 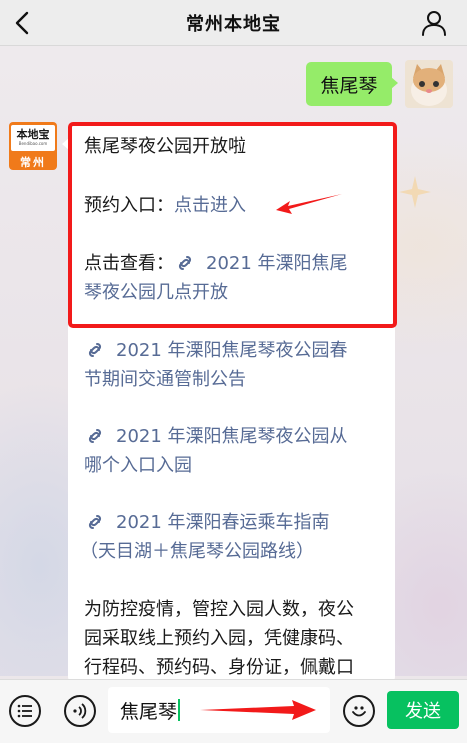 What do you see at coordinates (138, 466) in the screenshot?
I see `link-entrance-cont: 哪个入口入园` at bounding box center [138, 466].